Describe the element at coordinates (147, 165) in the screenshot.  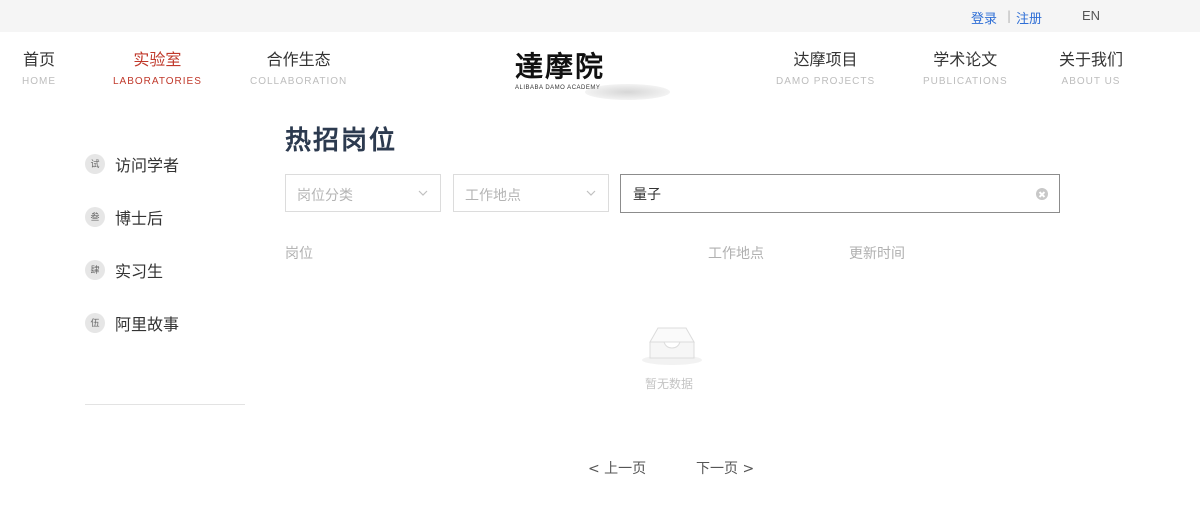
I see `sidebar-item-label: 访问学者` at that location.